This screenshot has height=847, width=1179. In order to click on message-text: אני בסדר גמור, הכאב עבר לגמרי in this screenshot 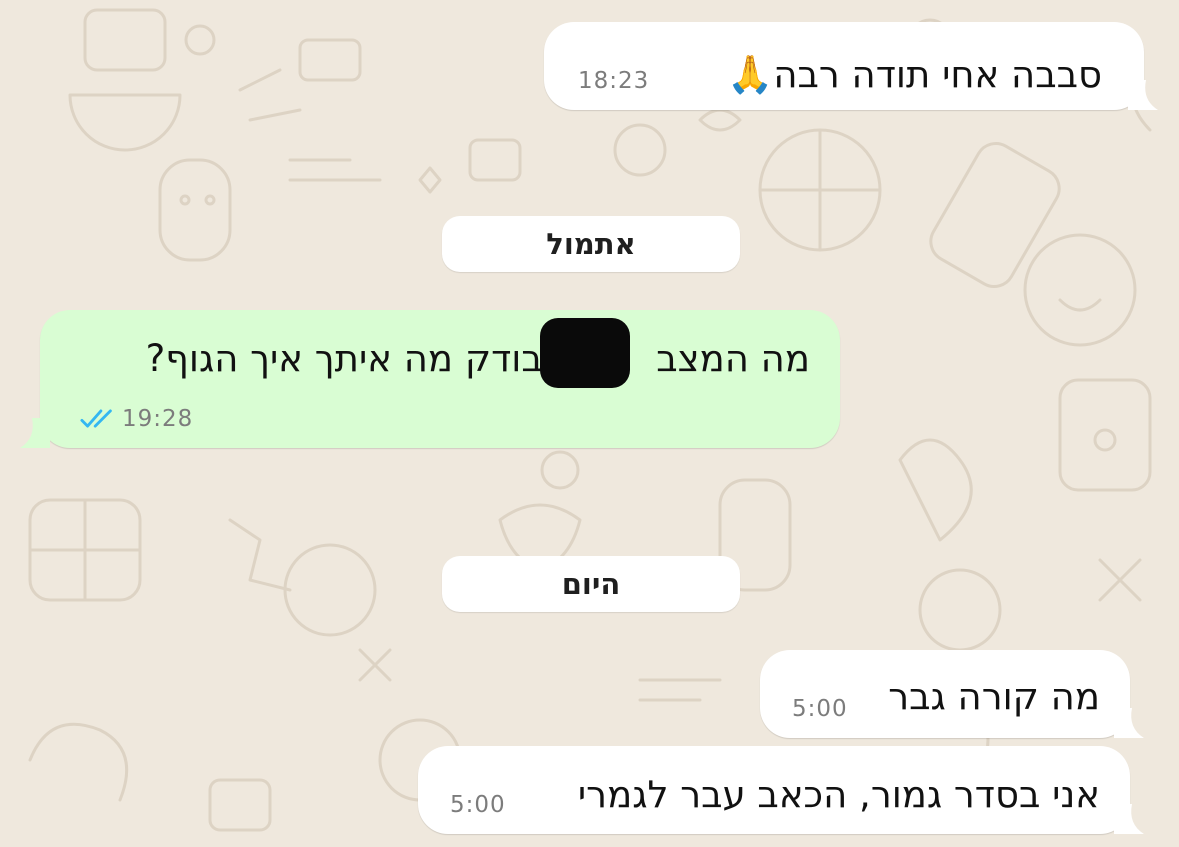, I will do `click(838, 794)`.